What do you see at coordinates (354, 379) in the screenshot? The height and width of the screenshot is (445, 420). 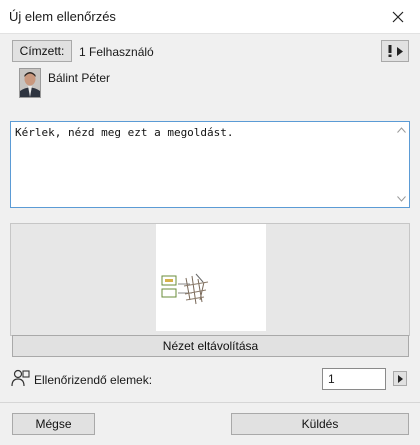 I see `check-elements-field: 1` at bounding box center [354, 379].